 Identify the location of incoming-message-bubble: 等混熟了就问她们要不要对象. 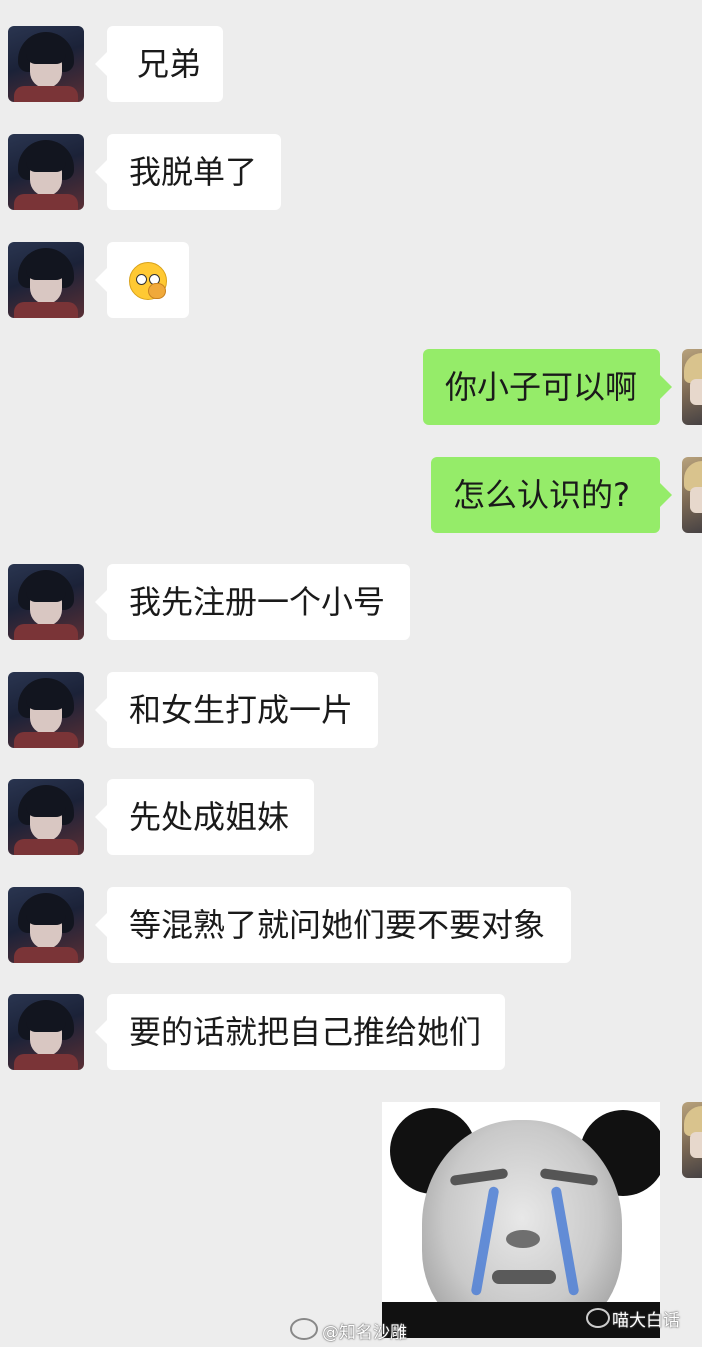
(333, 925).